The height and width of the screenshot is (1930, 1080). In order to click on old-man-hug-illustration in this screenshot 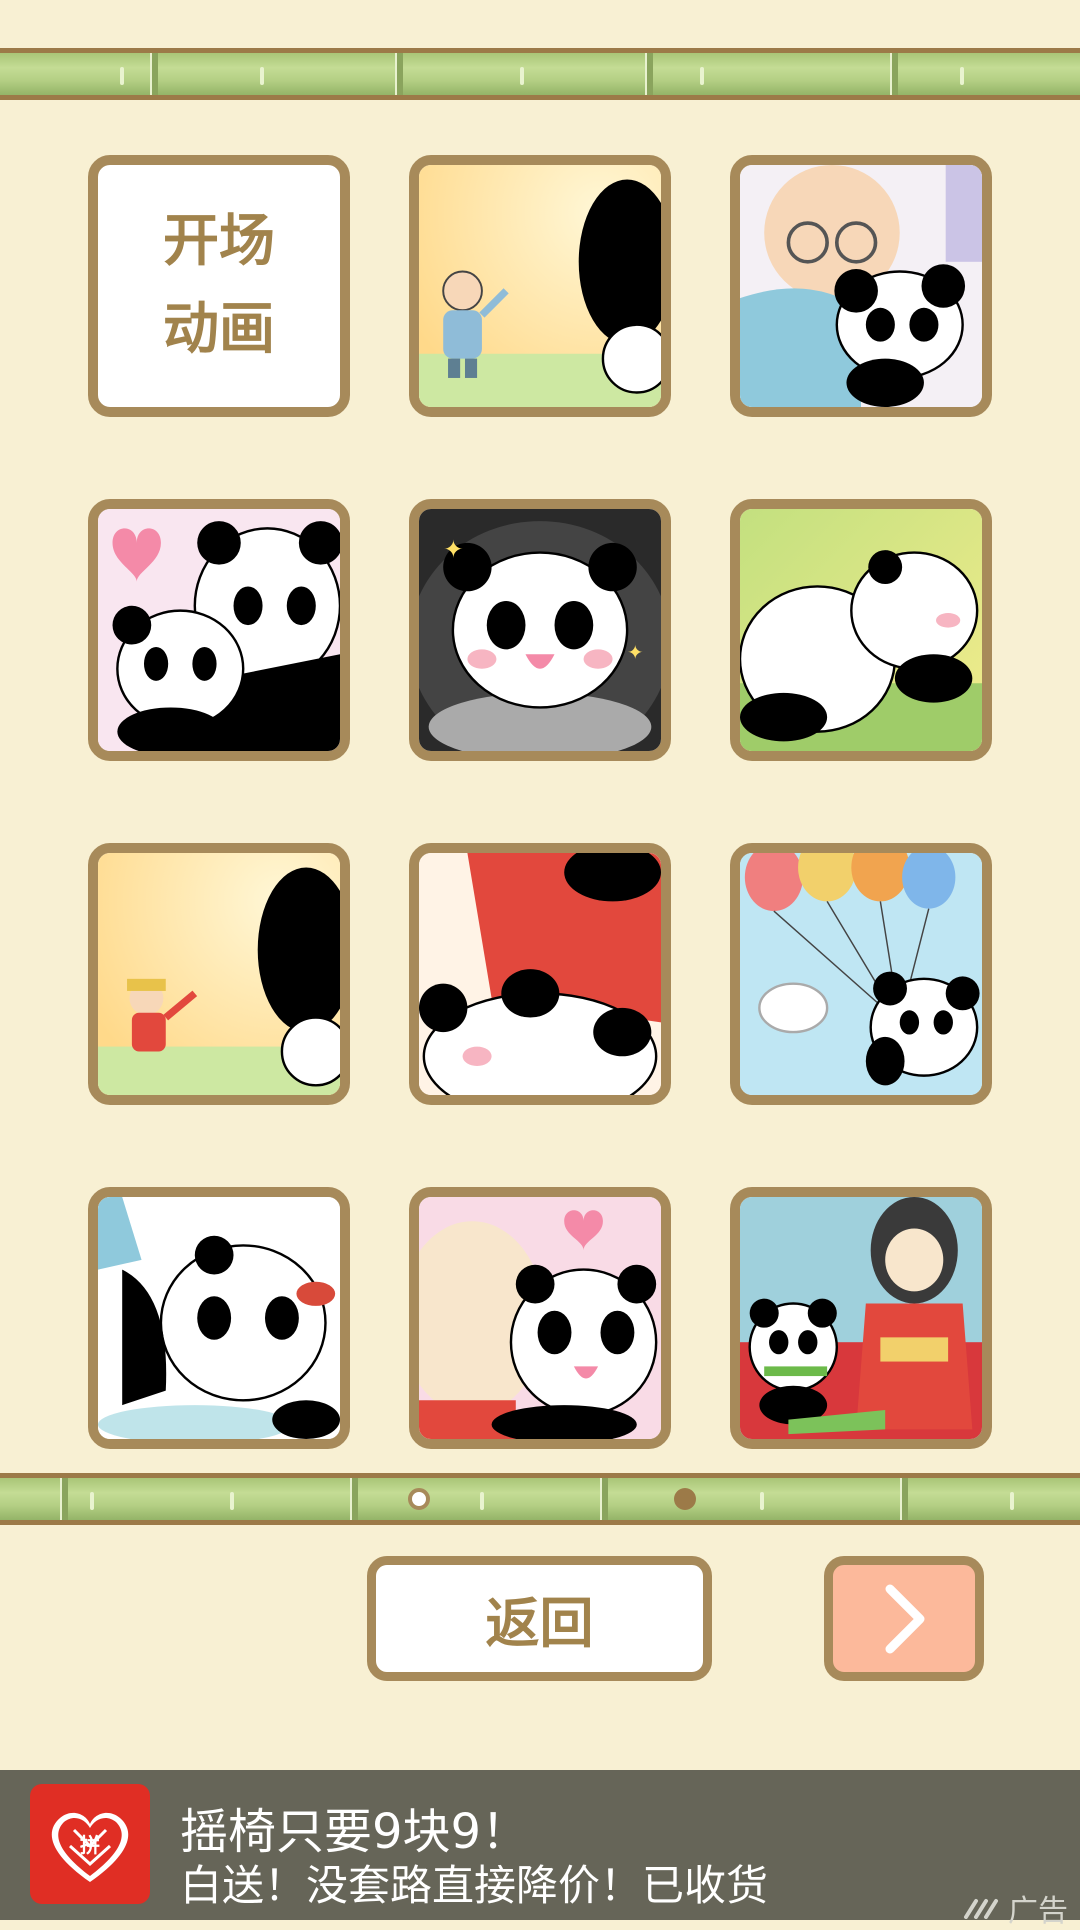, I will do `click(861, 286)`.